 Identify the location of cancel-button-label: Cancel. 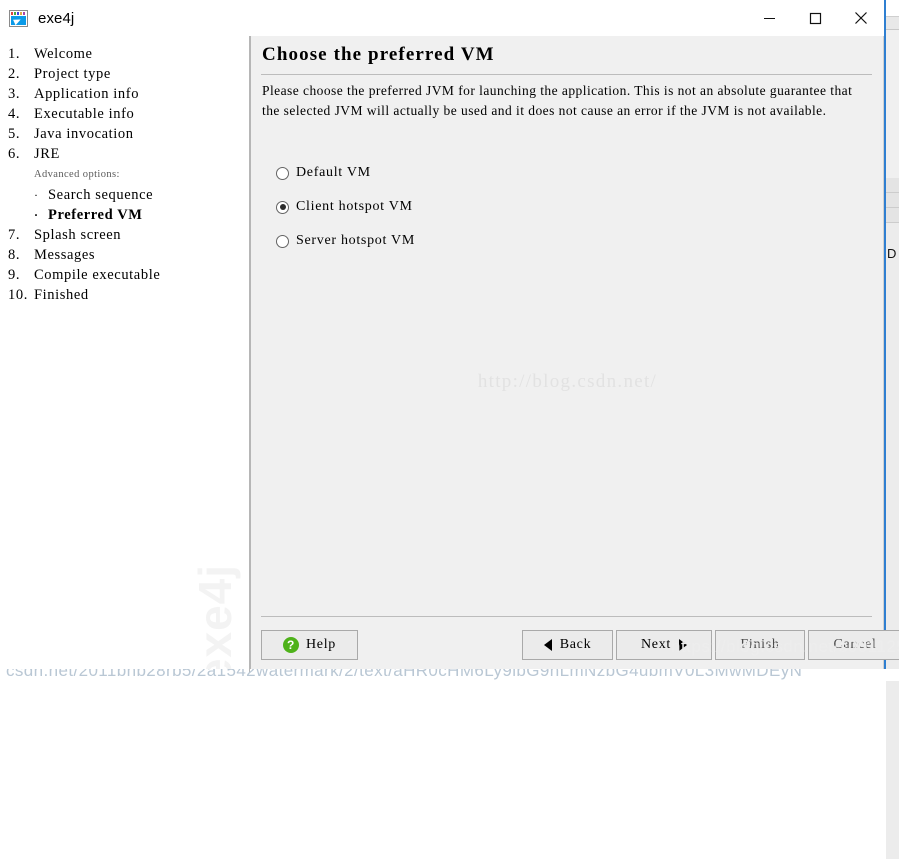
(855, 644).